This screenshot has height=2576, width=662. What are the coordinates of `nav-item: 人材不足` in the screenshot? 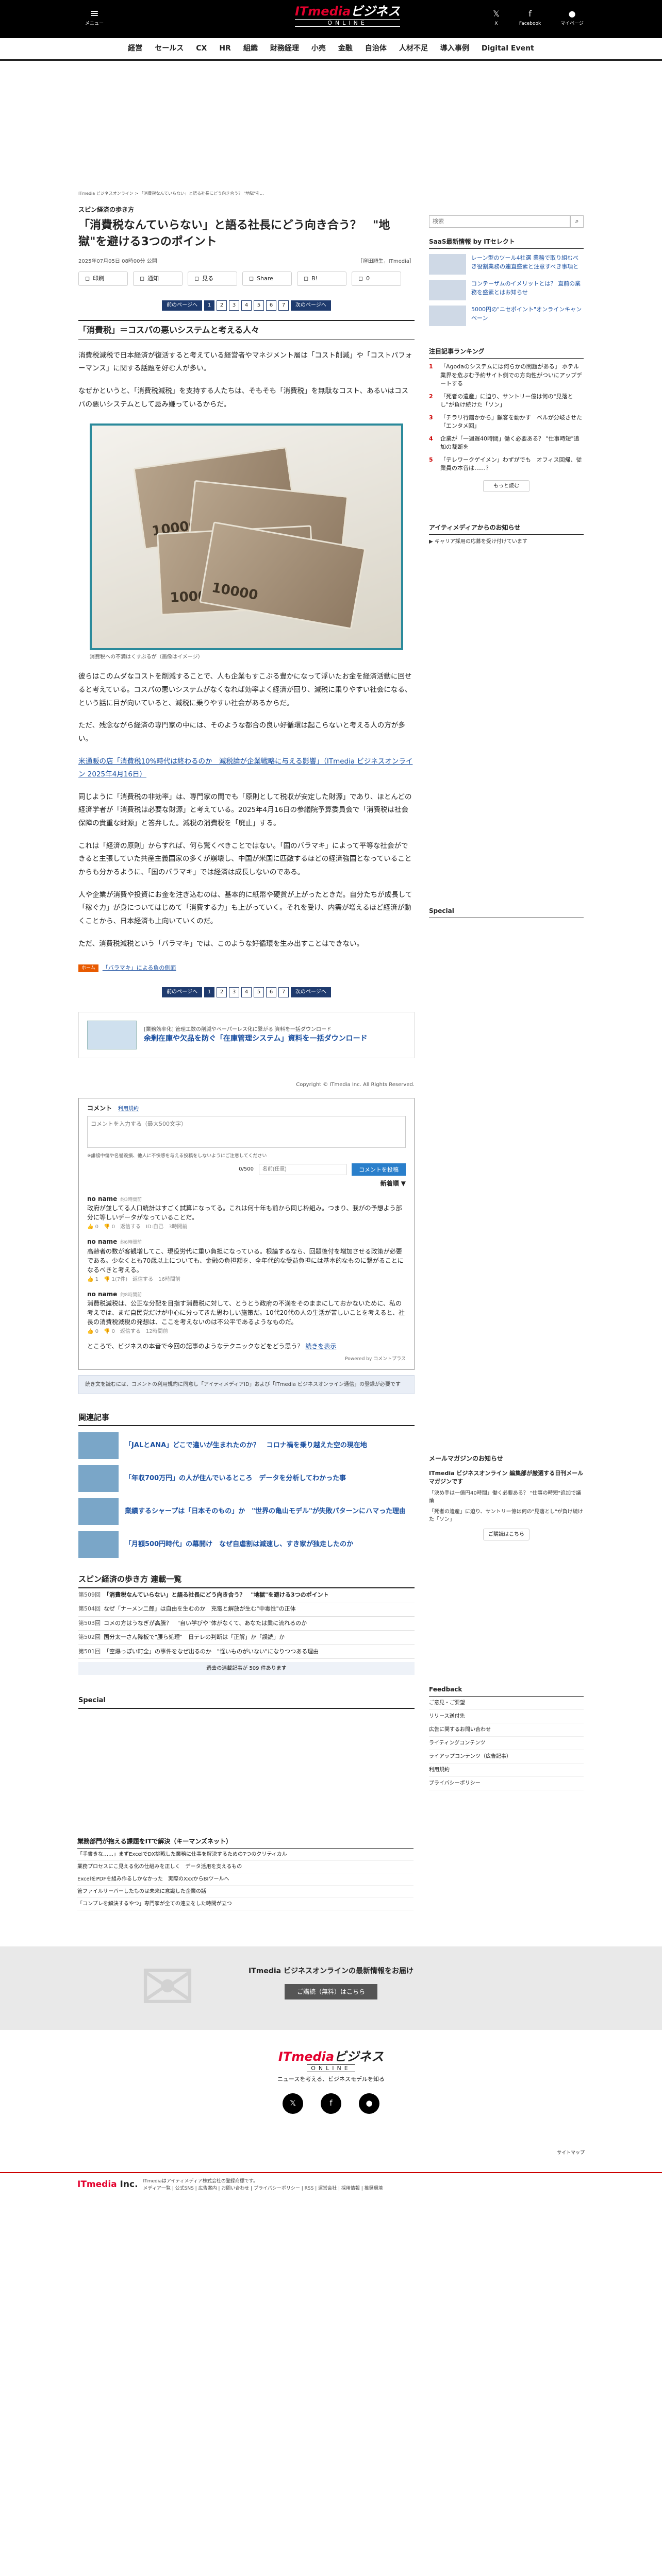 It's located at (413, 48).